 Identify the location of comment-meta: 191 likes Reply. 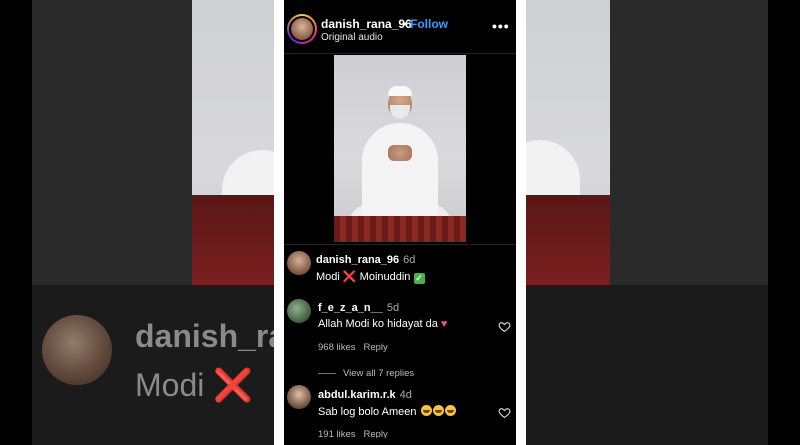
(357, 433).